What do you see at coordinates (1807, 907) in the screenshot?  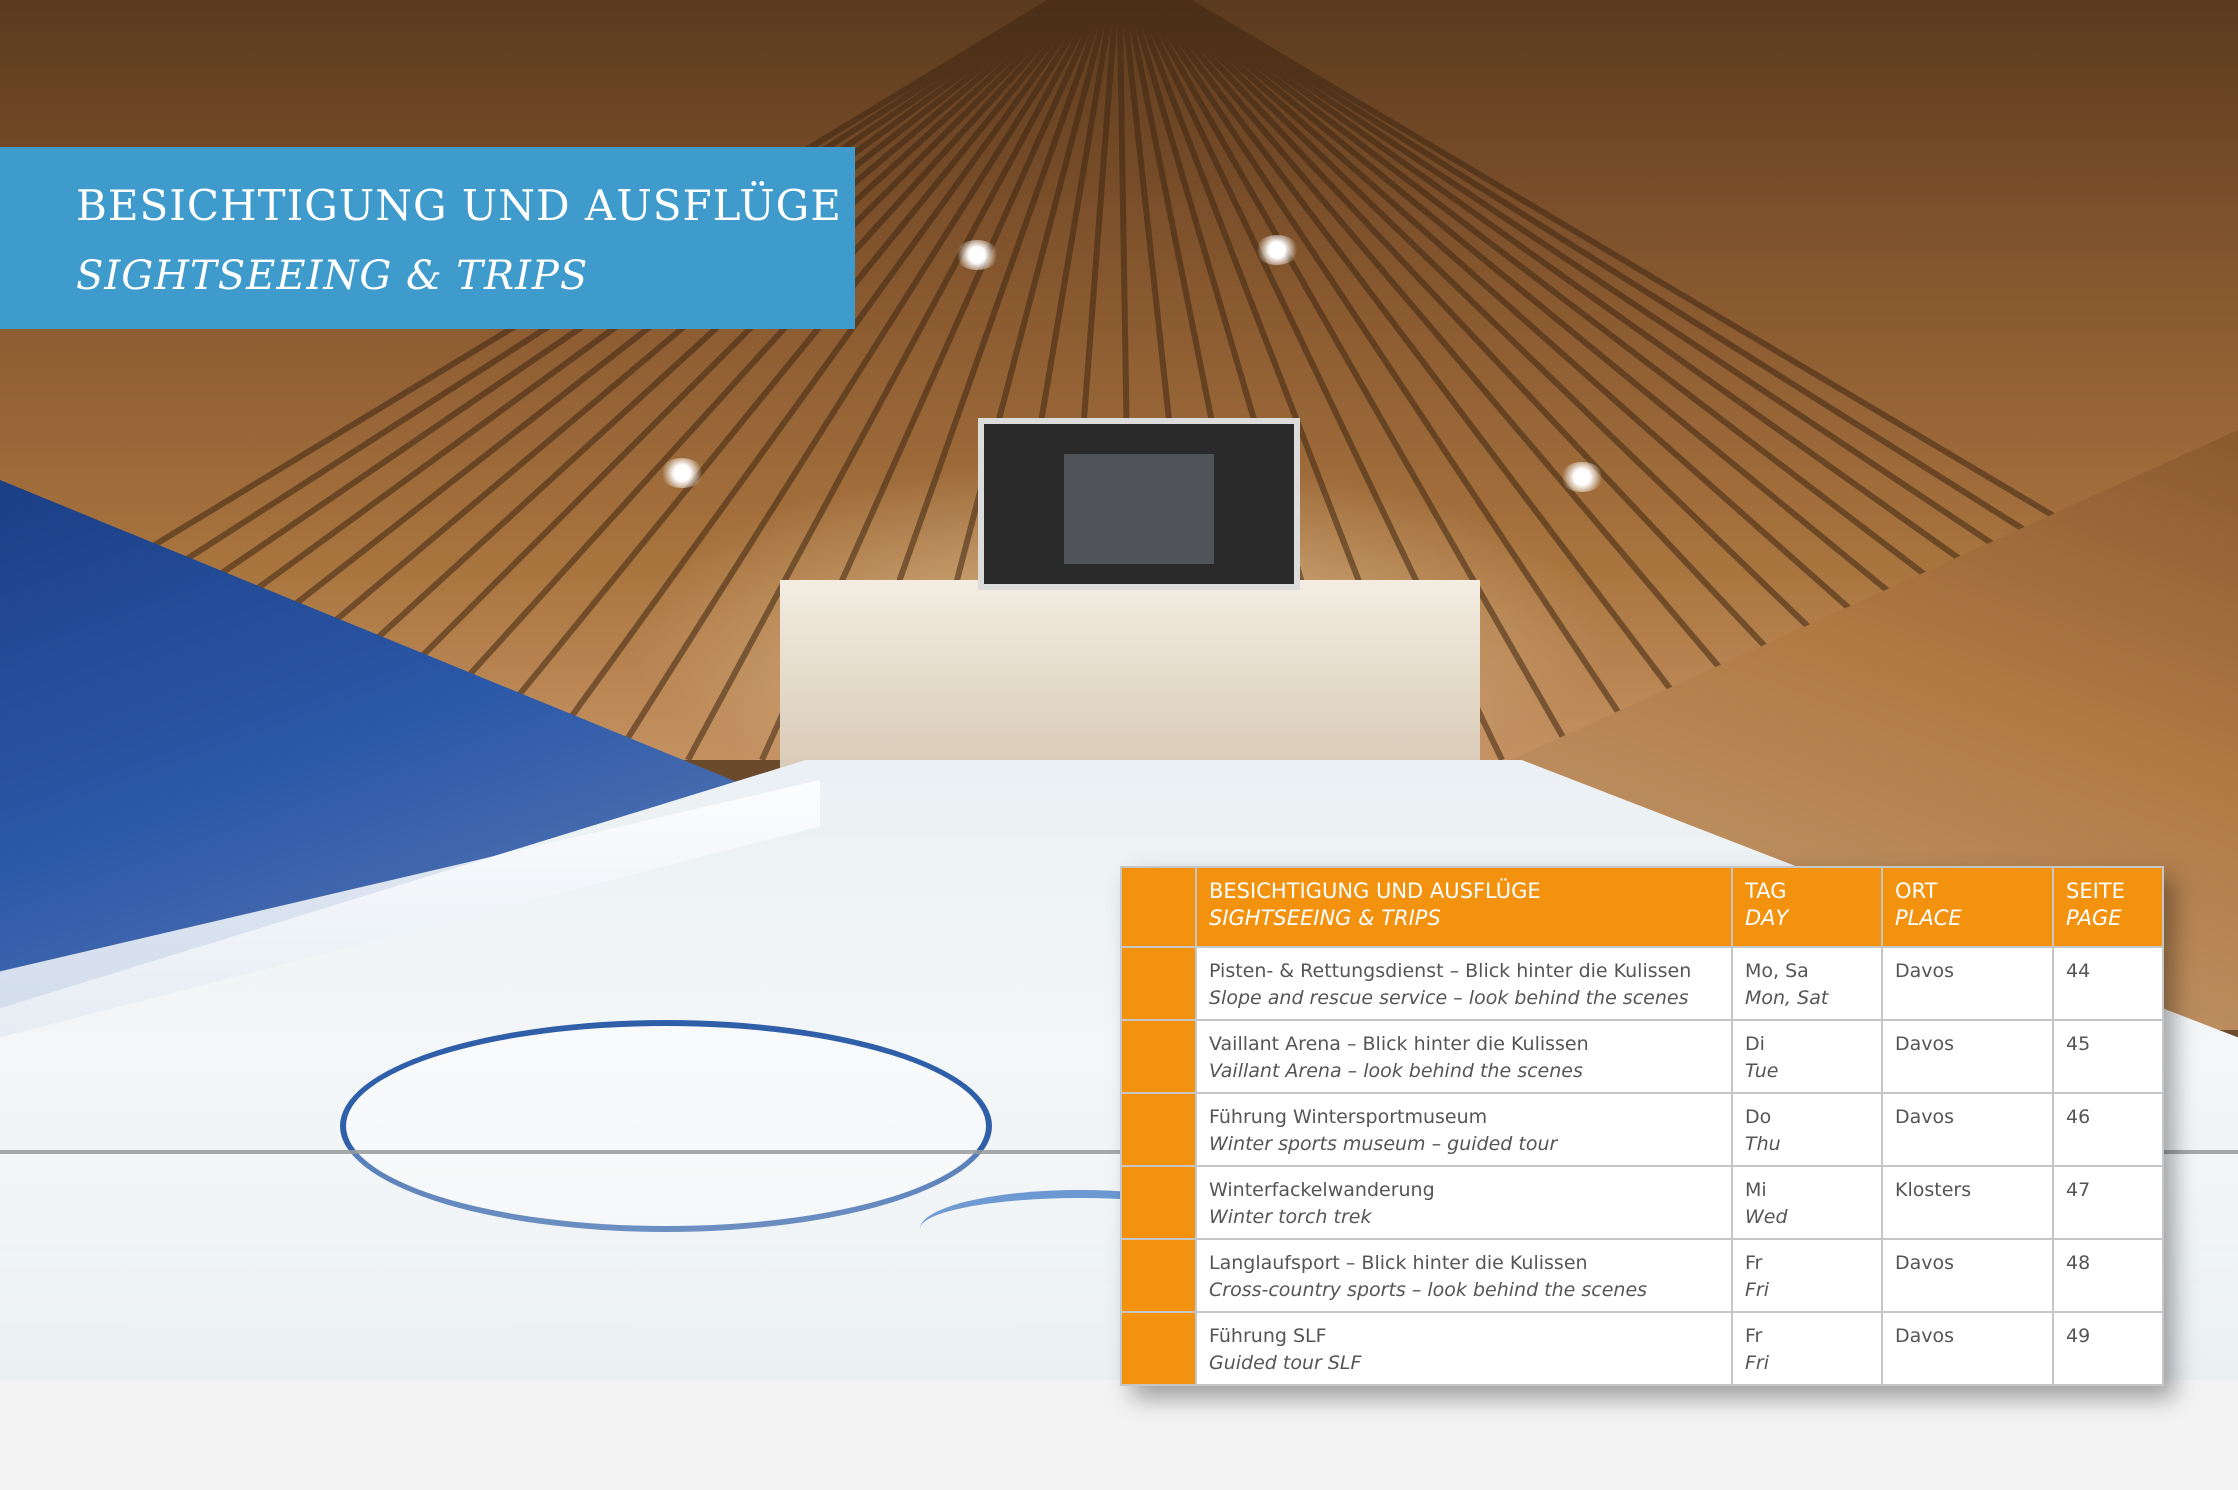 I see `column-header-day: TAG DAY` at bounding box center [1807, 907].